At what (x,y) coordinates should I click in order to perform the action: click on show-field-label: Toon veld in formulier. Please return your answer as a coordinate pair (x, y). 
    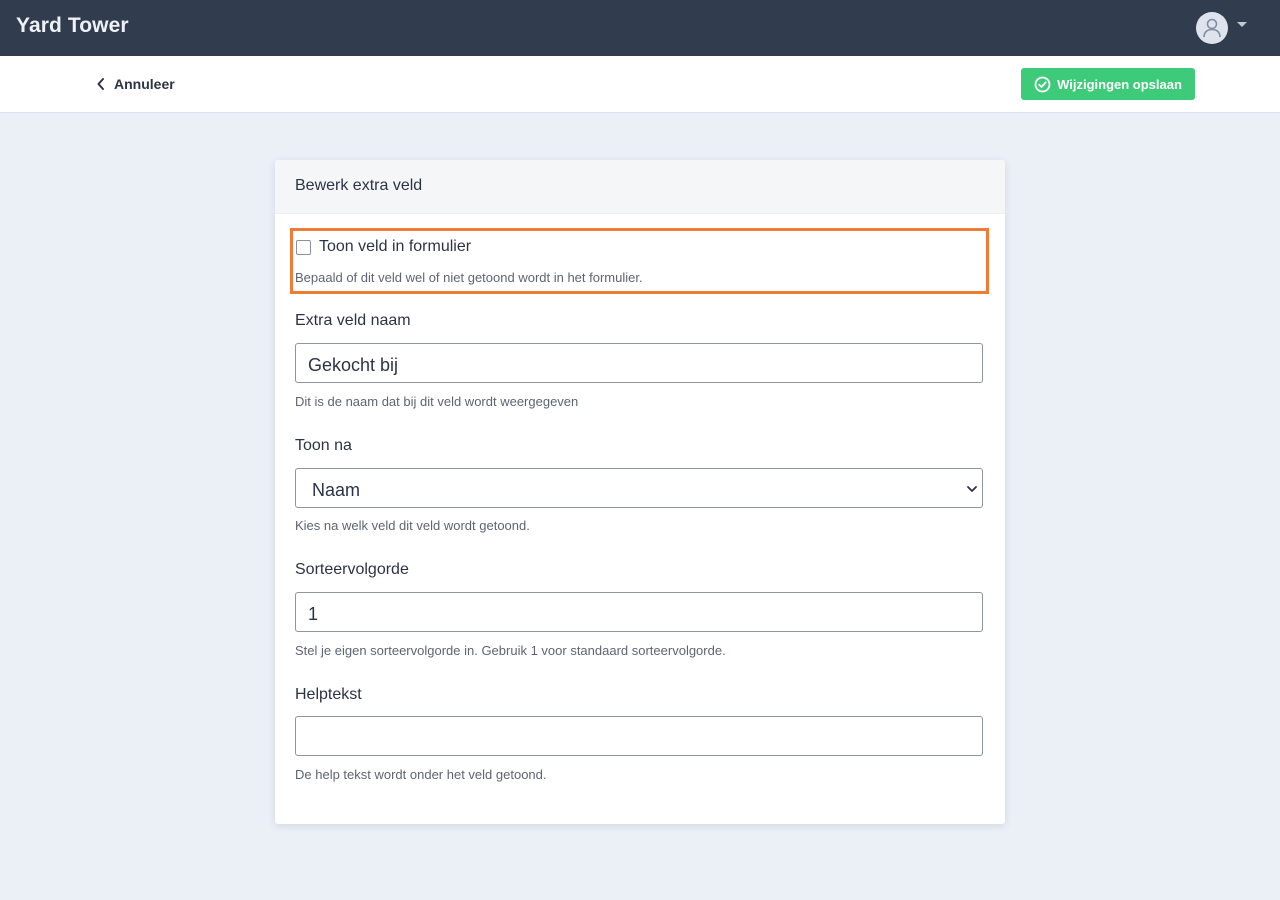
    Looking at the image, I should click on (395, 247).